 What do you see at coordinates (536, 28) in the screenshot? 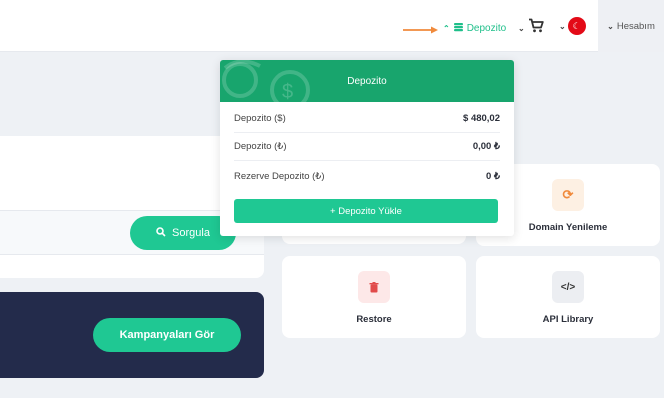
I see `cart-icon` at bounding box center [536, 28].